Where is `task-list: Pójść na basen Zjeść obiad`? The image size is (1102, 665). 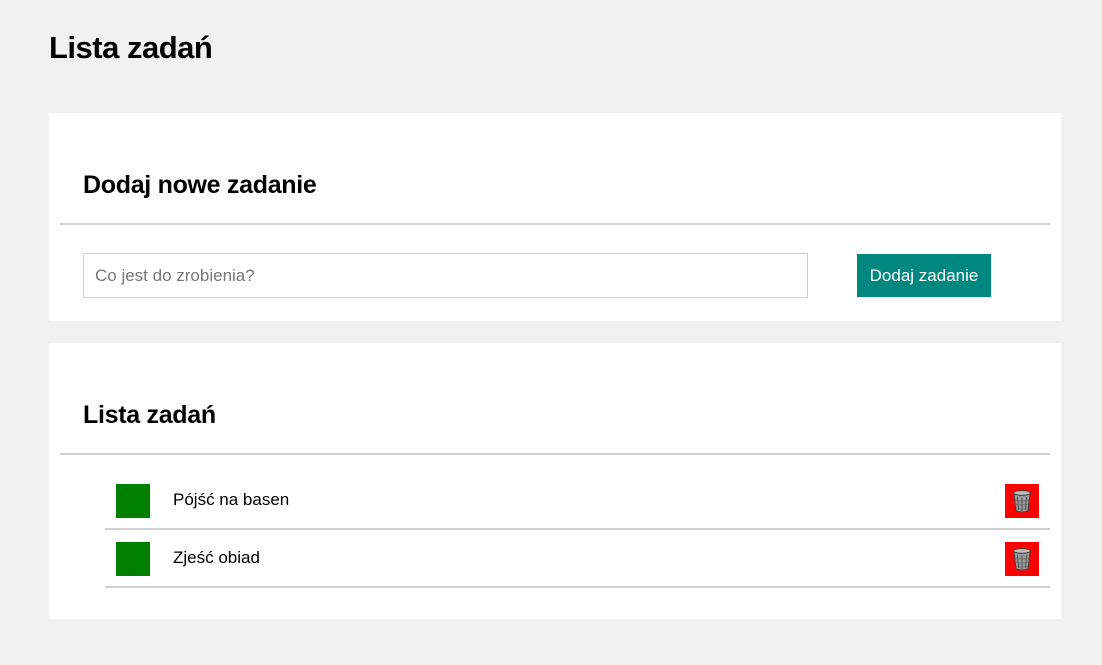 task-list: Pójść na basen Zjeść obiad is located at coordinates (577, 530).